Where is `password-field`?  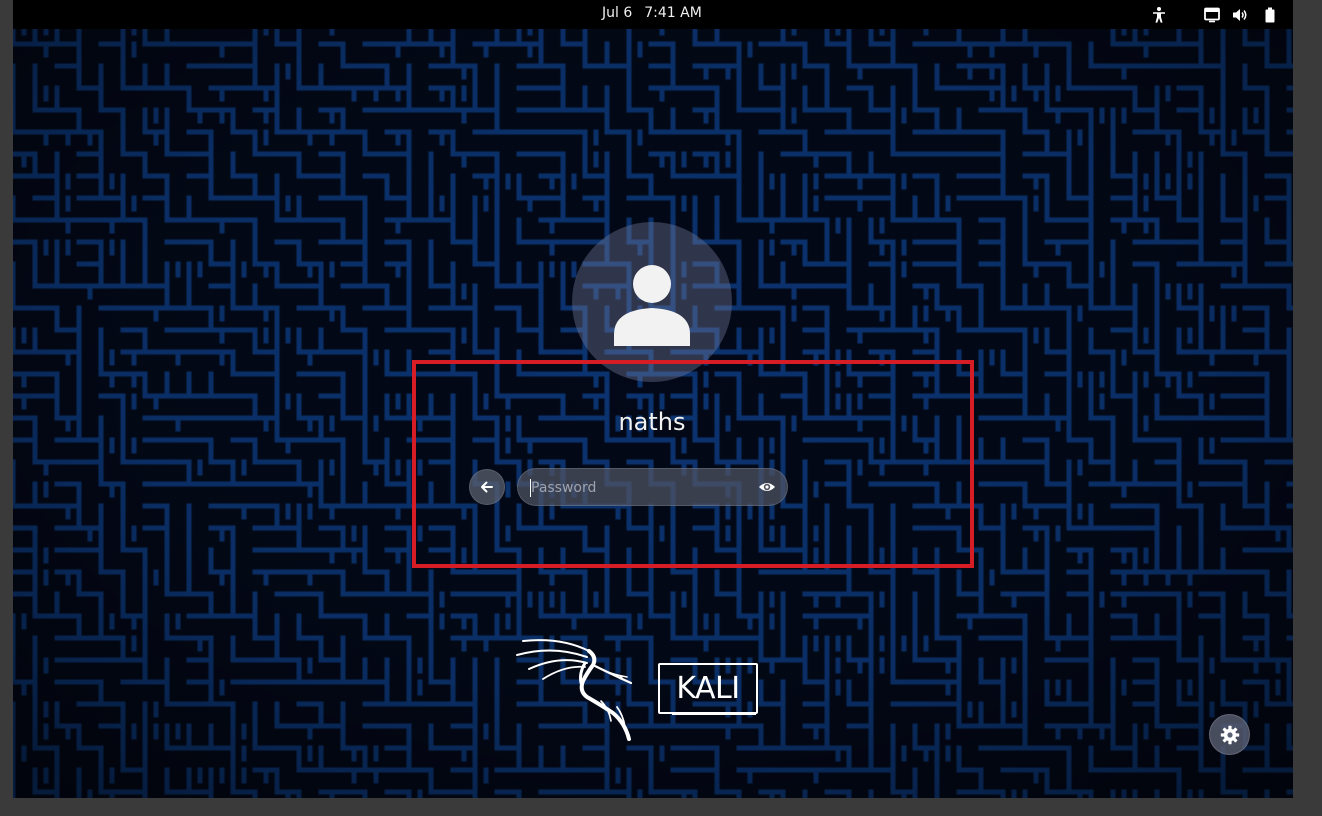 password-field is located at coordinates (652, 487).